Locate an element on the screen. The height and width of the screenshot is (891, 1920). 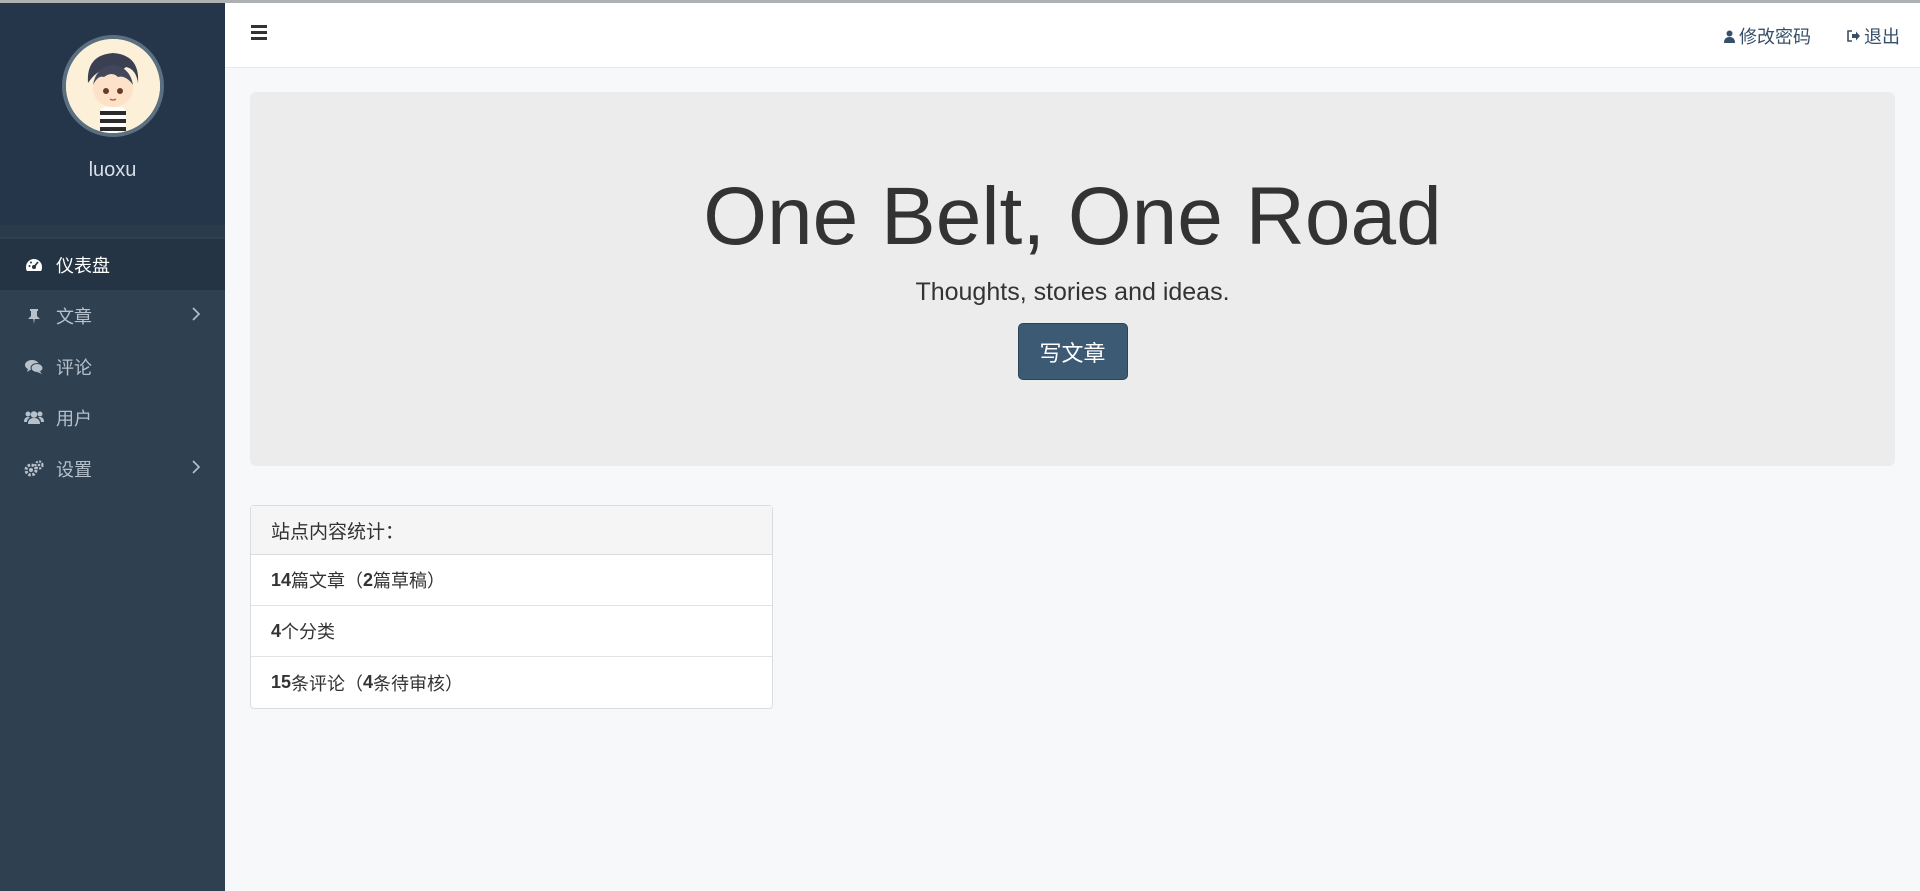
sidebar-item-comments: 评论 is located at coordinates (112, 366).